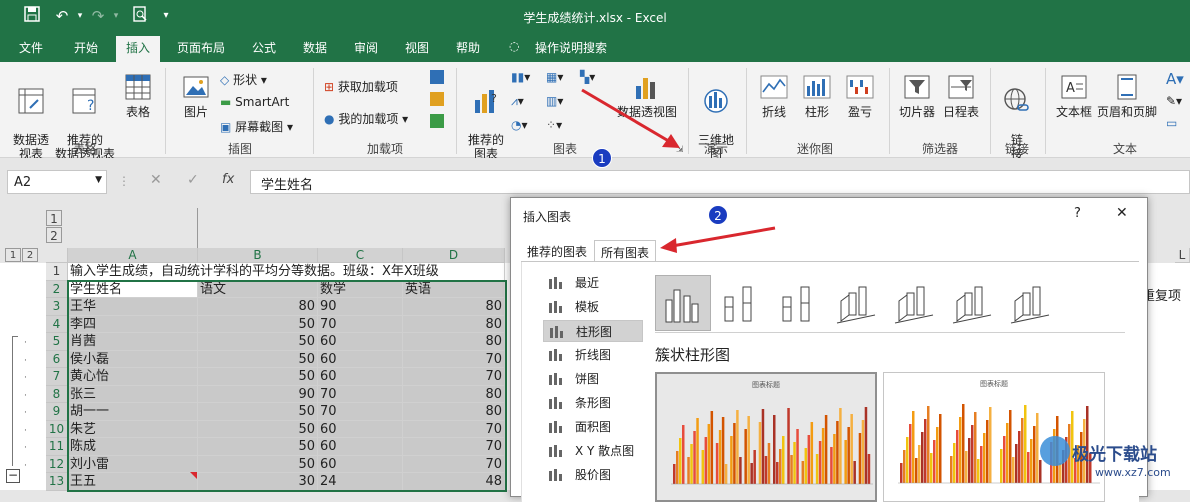 The height and width of the screenshot is (502, 1190). What do you see at coordinates (1114, 455) in the screenshot?
I see `watermark-text: 极光下载站` at bounding box center [1114, 455].